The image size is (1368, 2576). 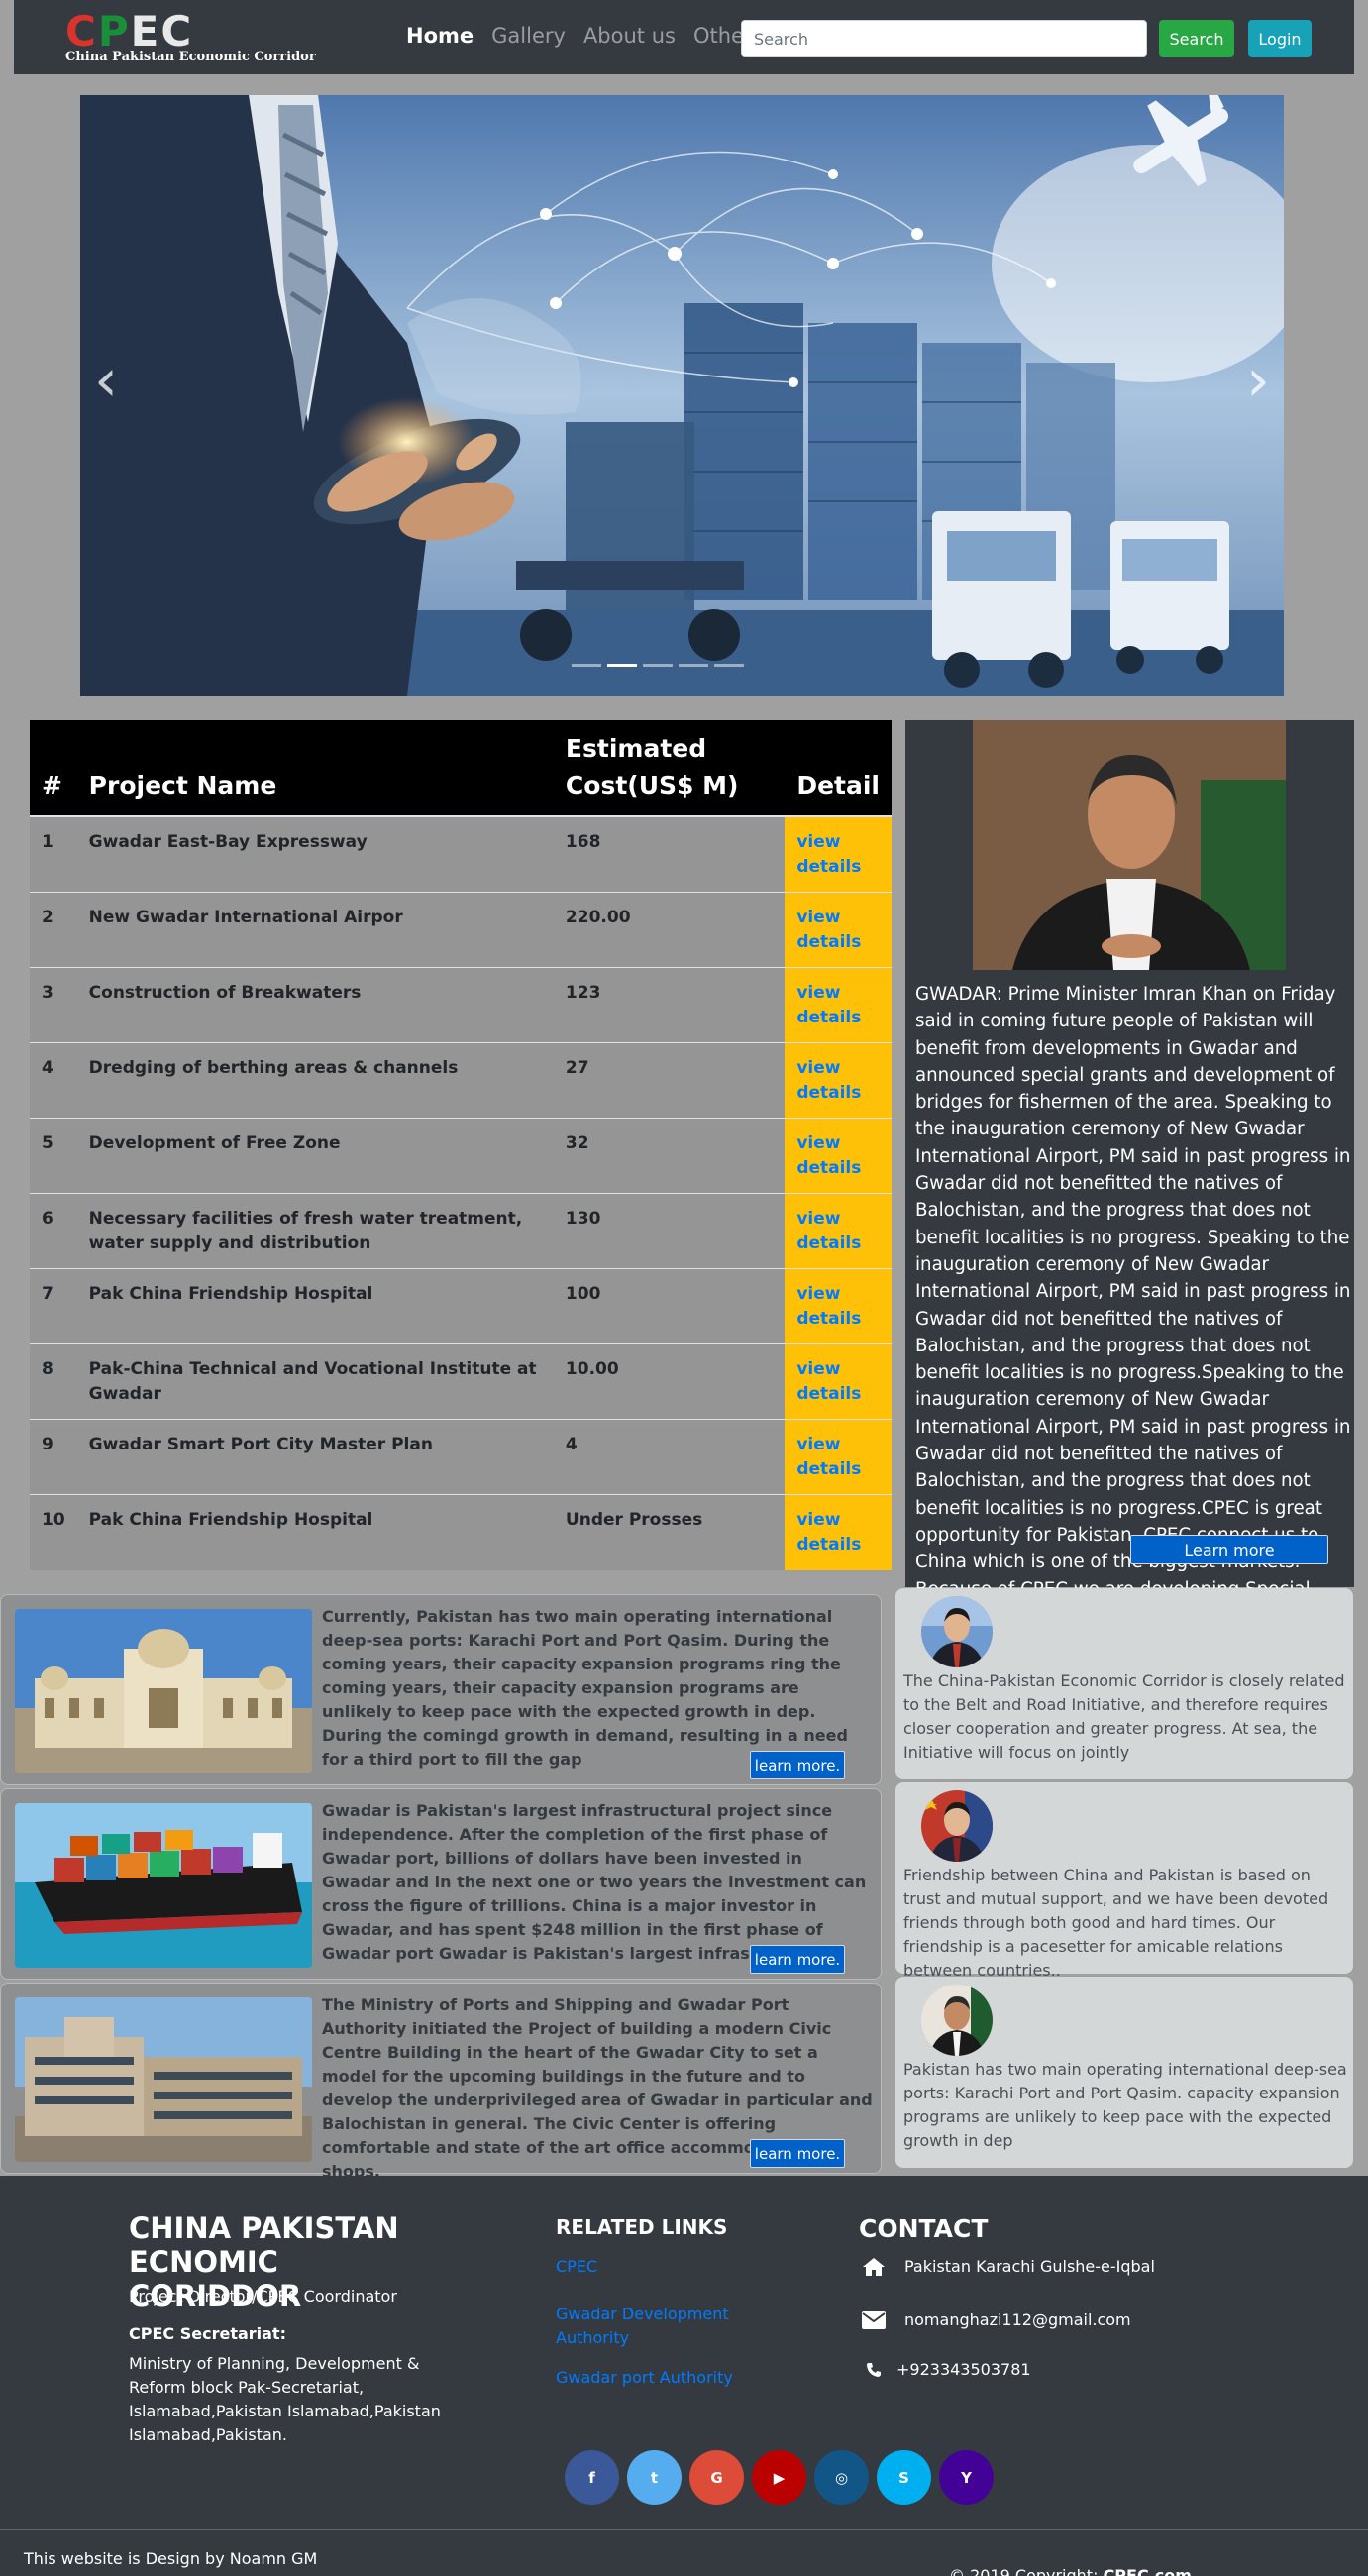 I want to click on project-name: Gwadar East-Bay Expressway, so click(x=315, y=854).